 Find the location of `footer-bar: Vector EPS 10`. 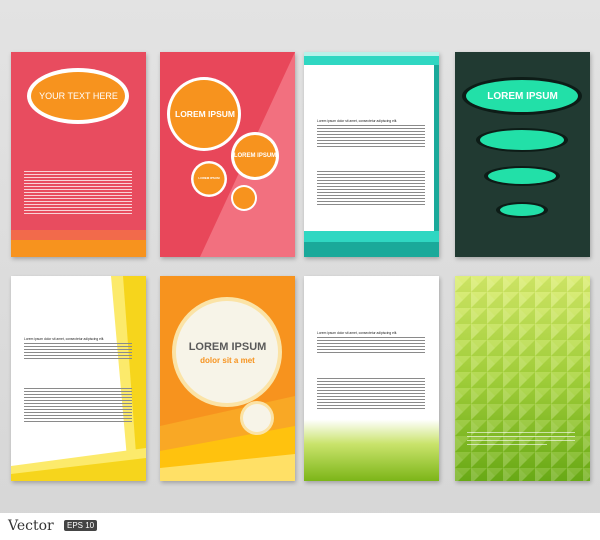

footer-bar: Vector EPS 10 is located at coordinates (300, 526).